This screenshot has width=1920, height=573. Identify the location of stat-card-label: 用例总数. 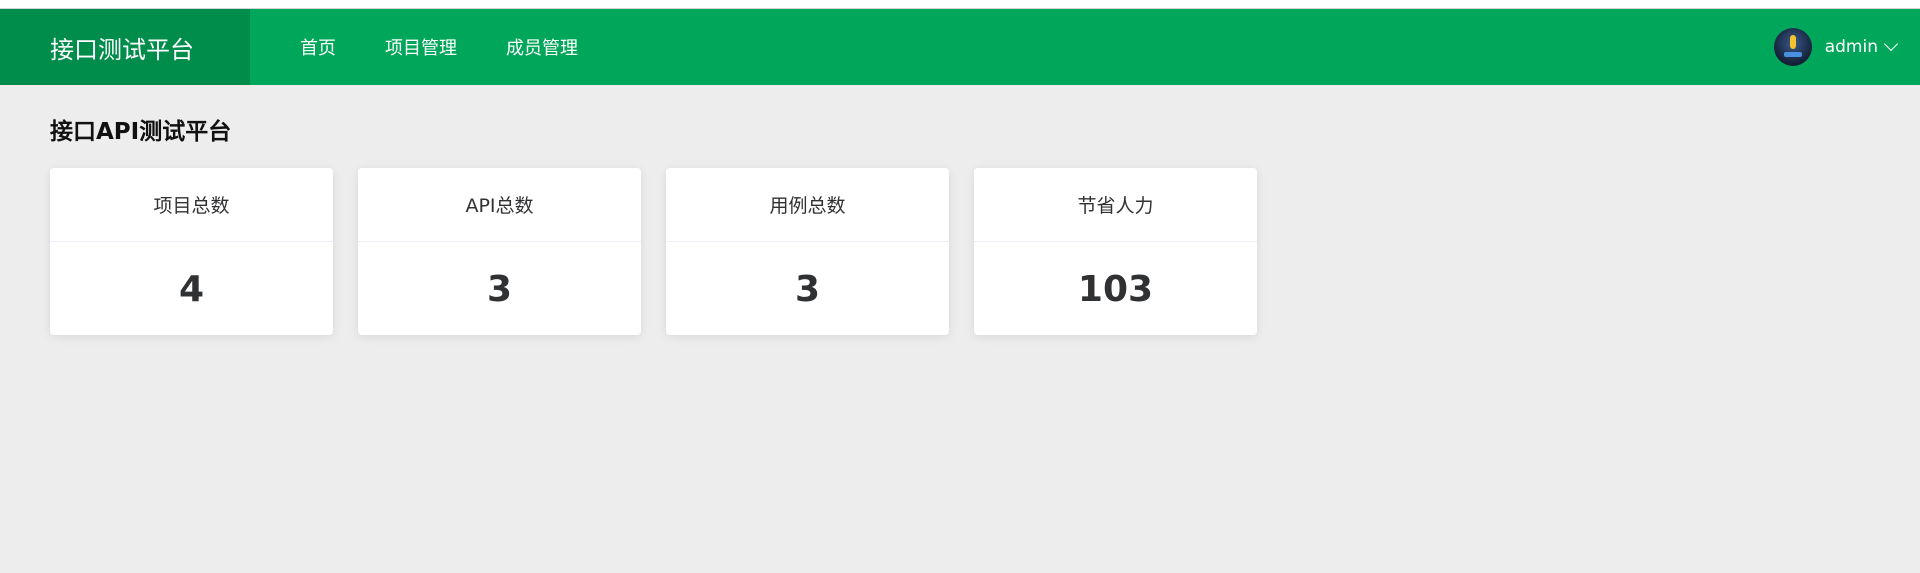
(807, 205).